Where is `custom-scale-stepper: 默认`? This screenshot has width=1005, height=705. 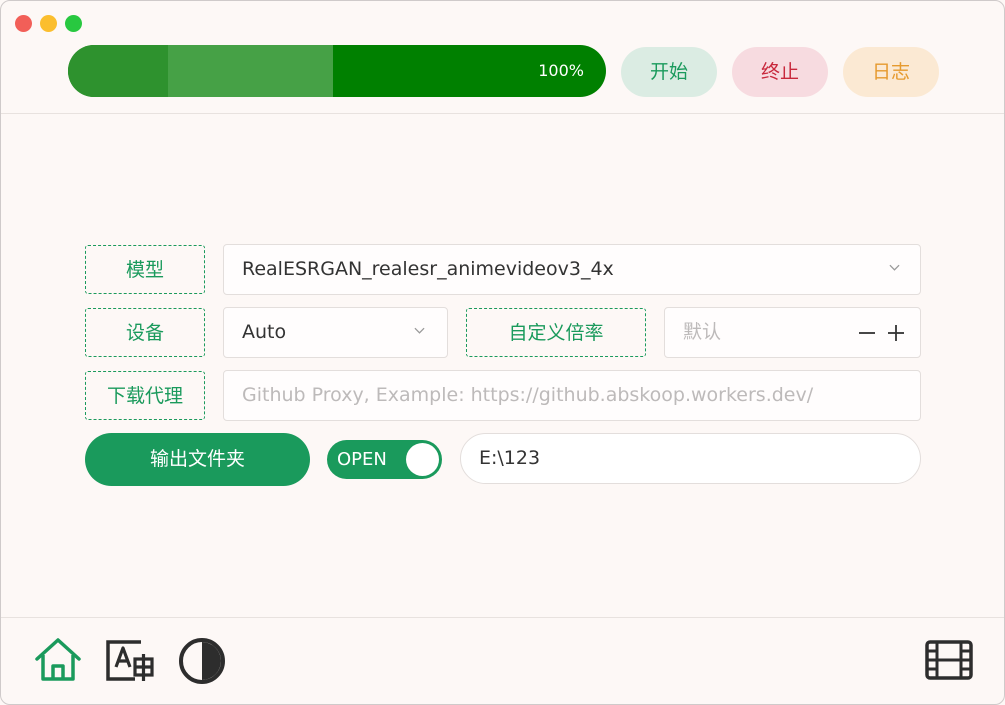 custom-scale-stepper: 默认 is located at coordinates (792, 332).